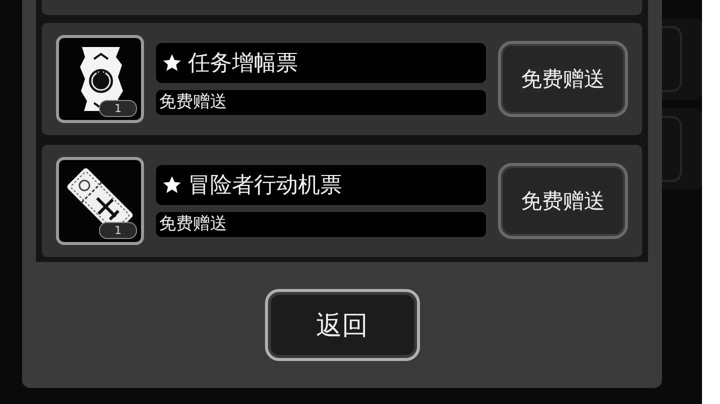 The width and height of the screenshot is (720, 404). I want to click on item-name: 任务增幅票, so click(243, 64).